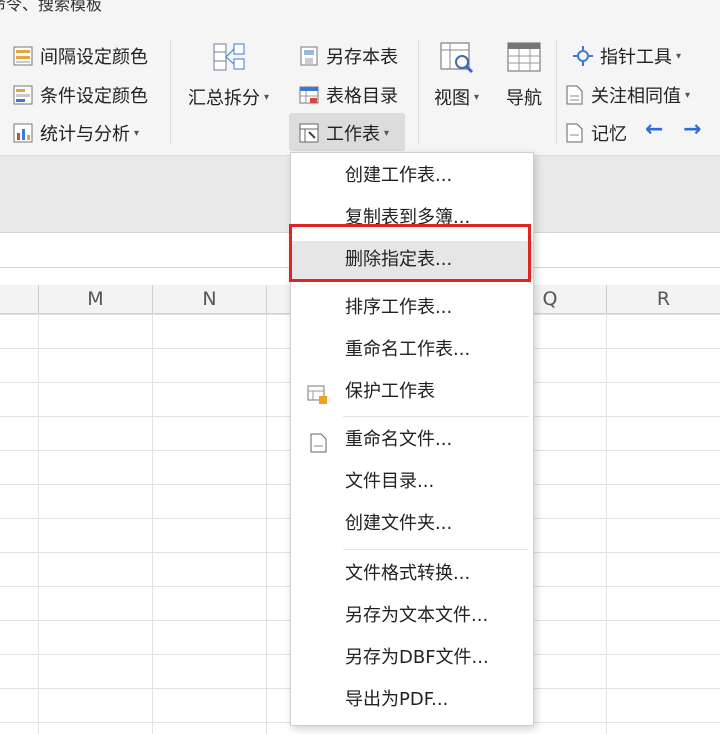  What do you see at coordinates (410, 253) in the screenshot?
I see `highlight-box` at bounding box center [410, 253].